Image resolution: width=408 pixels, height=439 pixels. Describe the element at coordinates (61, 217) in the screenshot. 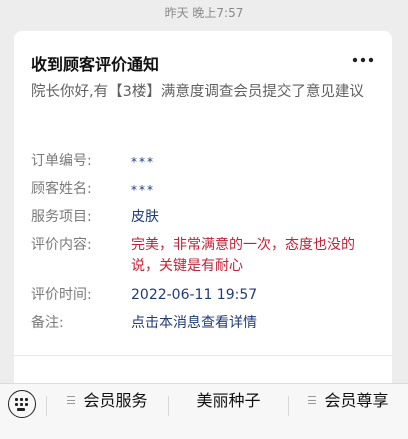

I see `field-label: 服务项目:` at that location.